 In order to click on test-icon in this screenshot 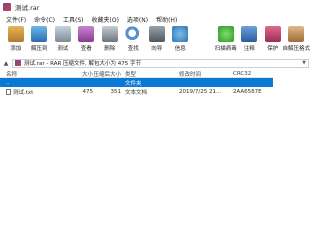, I will do `click(62, 34)`.